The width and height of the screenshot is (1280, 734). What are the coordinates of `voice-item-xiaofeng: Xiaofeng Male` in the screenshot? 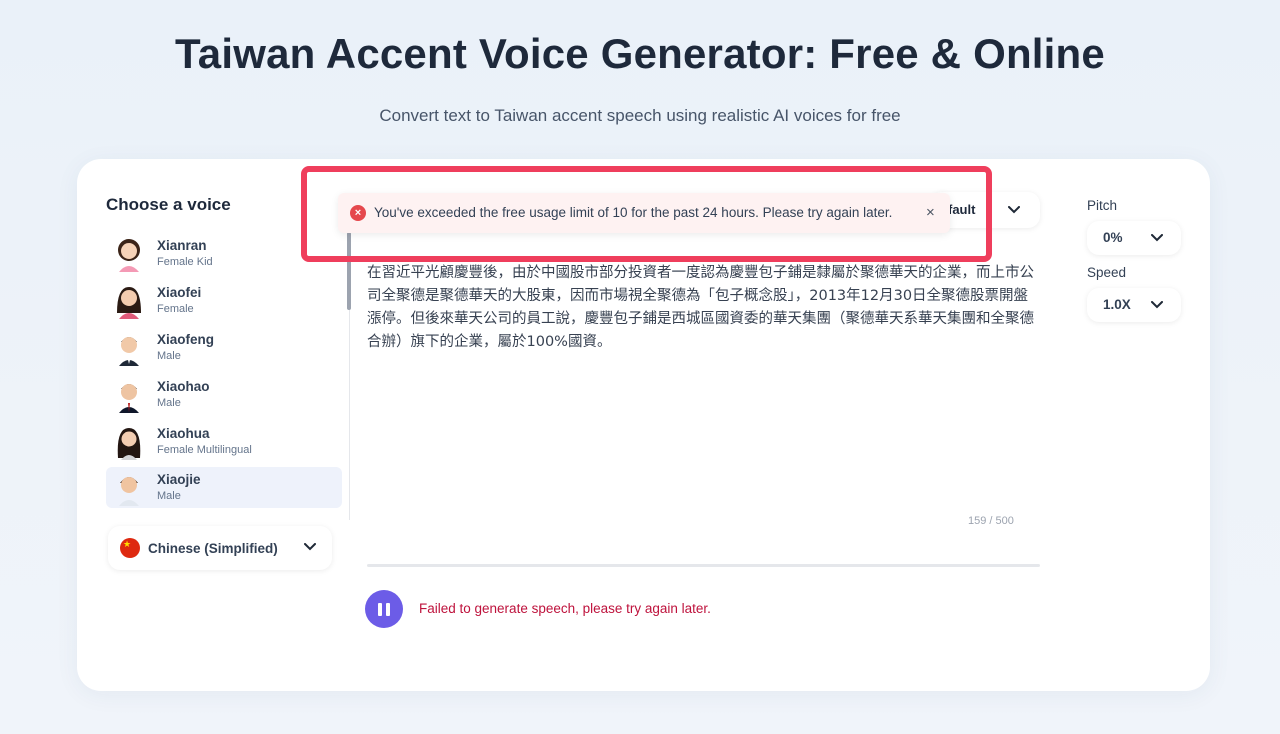 It's located at (224, 347).